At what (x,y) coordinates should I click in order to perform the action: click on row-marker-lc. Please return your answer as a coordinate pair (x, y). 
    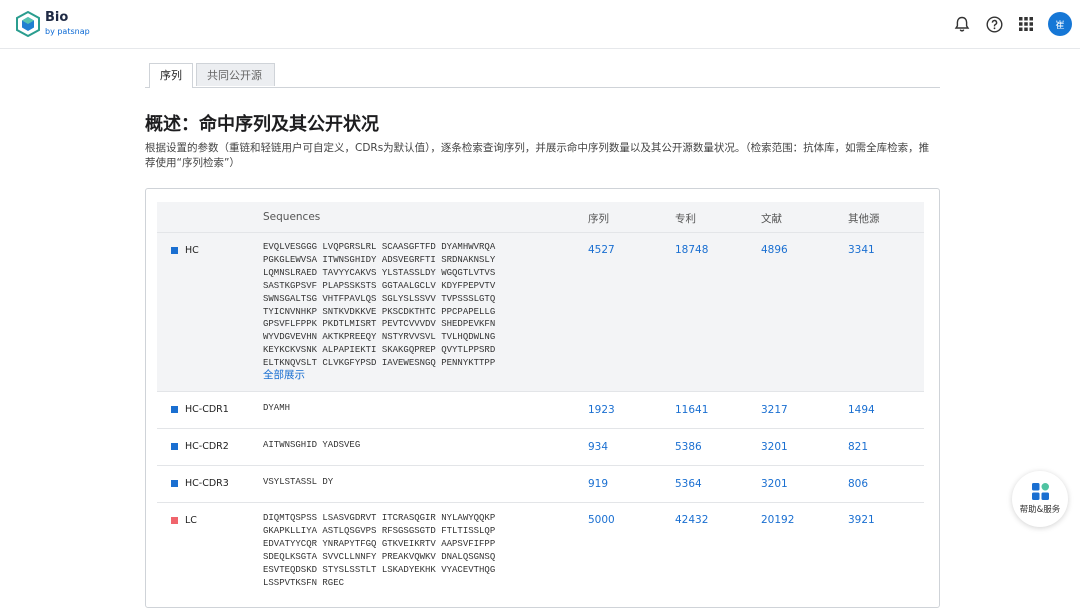
    Looking at the image, I should click on (174, 520).